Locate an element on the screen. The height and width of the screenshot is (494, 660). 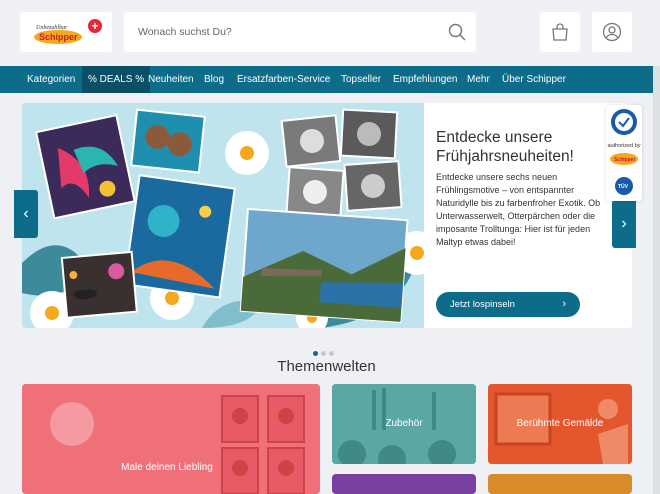
theme-tile-zubehoer: Zubehör is located at coordinates (404, 424).